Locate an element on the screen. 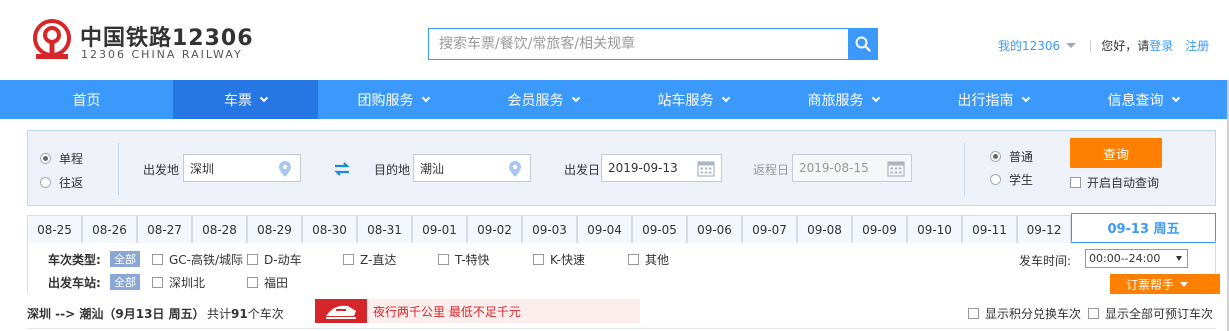 This screenshot has height=331, width=1229. nav-label: 会员服务 is located at coordinates (535, 100).